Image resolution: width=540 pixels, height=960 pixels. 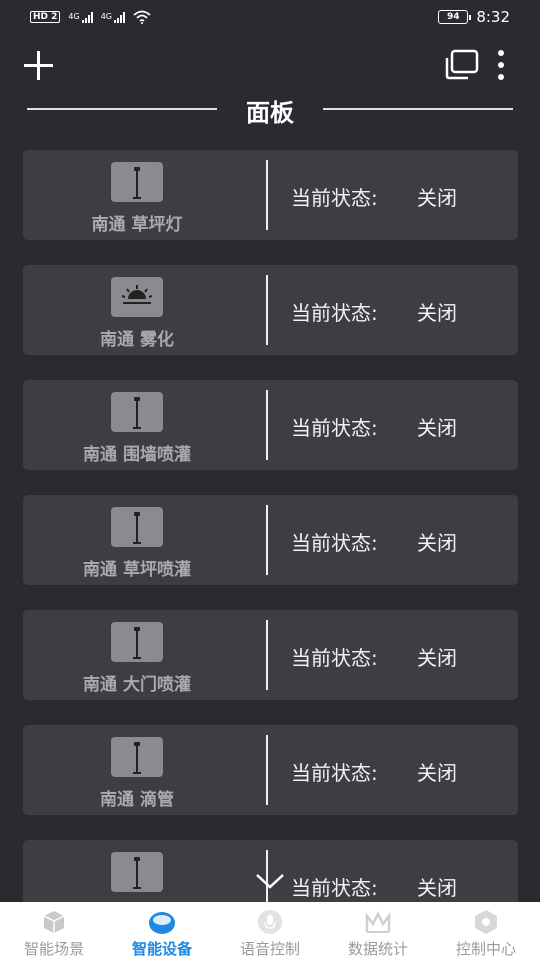 What do you see at coordinates (418, 109) in the screenshot?
I see `divider-right` at bounding box center [418, 109].